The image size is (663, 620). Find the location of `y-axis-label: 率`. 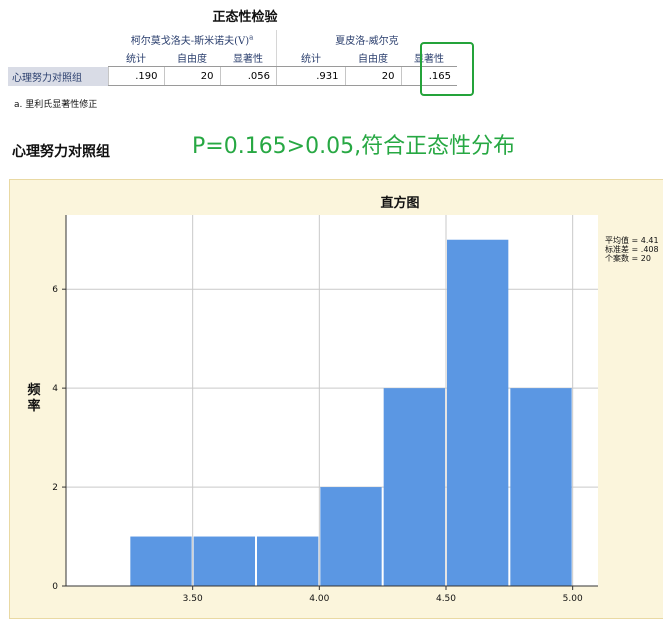

y-axis-label: 率 is located at coordinates (33, 406).